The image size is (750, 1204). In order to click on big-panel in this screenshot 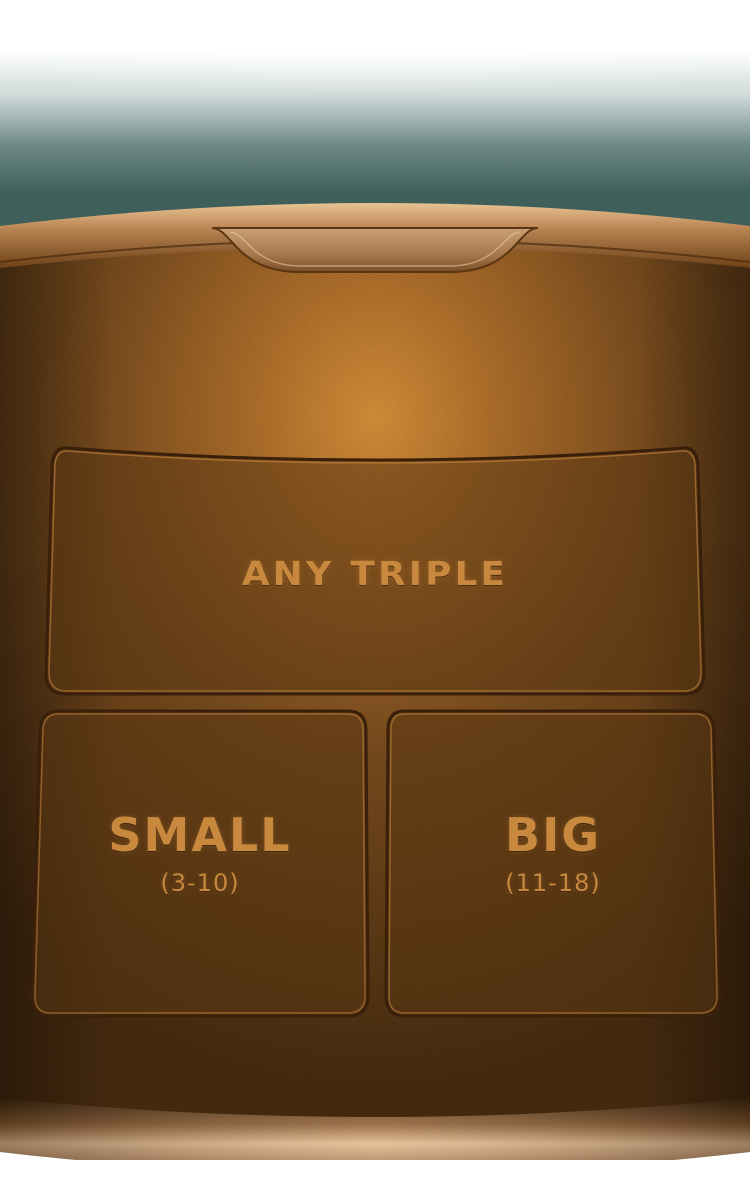, I will do `click(553, 863)`.